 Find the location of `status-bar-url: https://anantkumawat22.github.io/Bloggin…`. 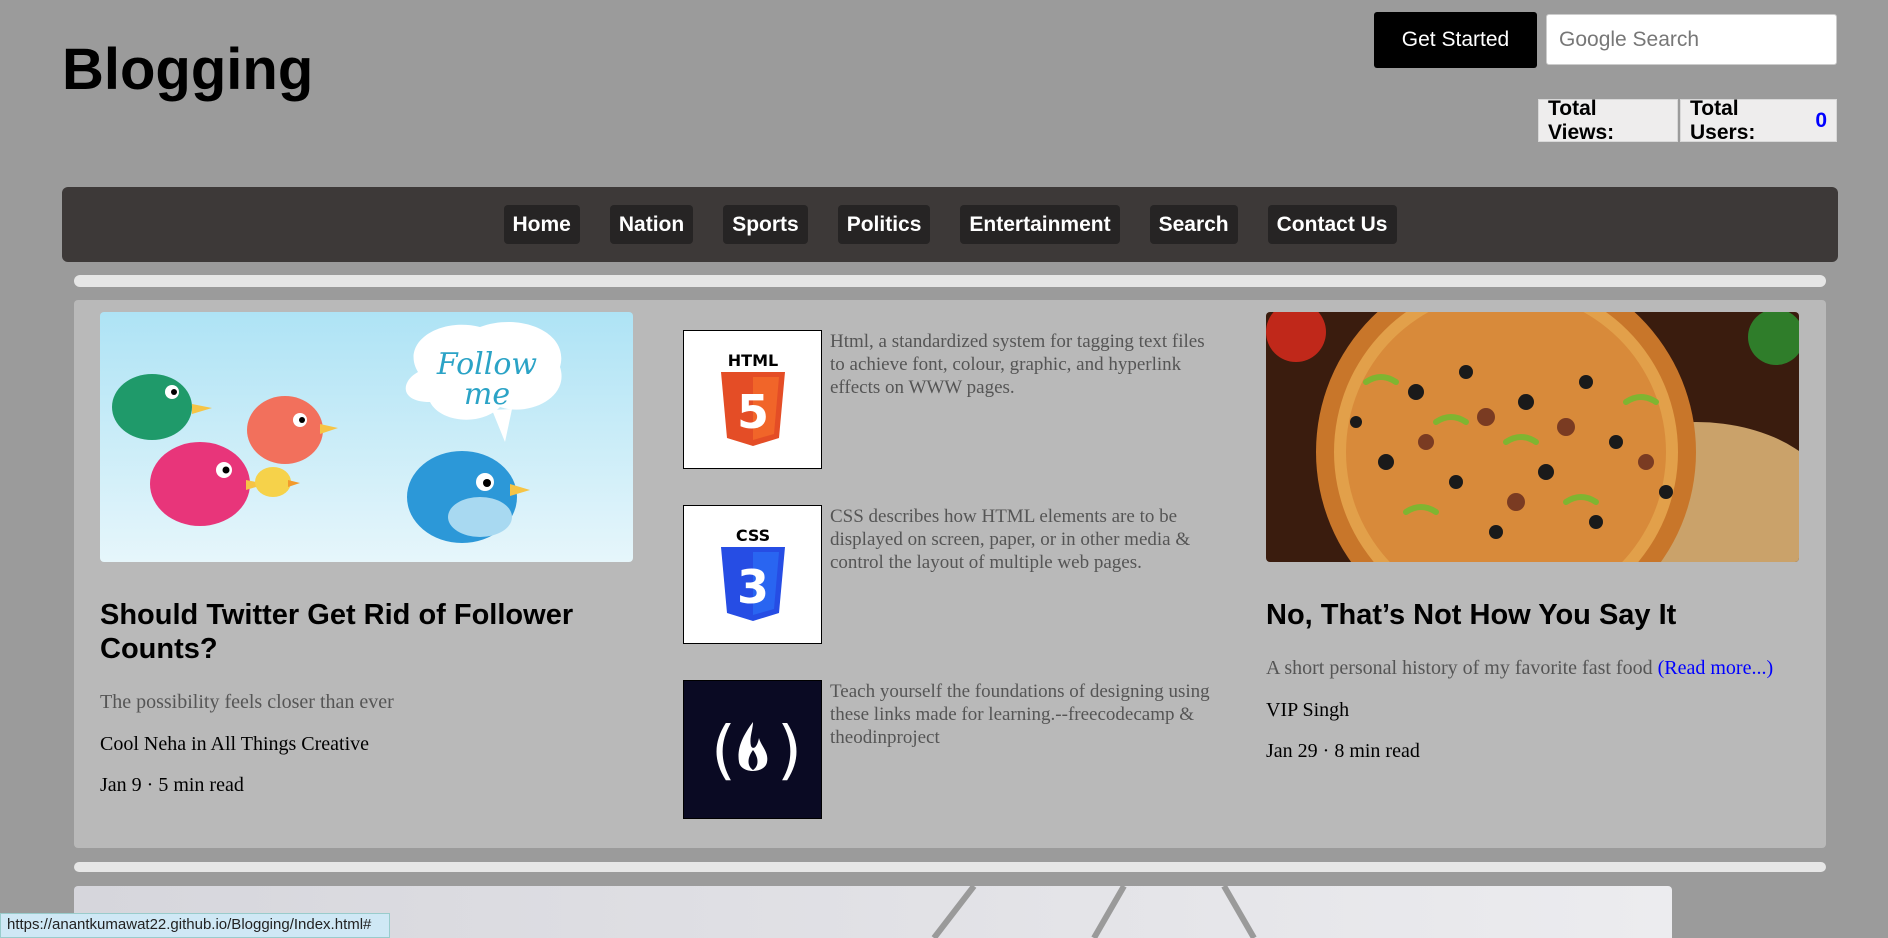

status-bar-url: https://anantkumawat22.github.io/Bloggin… is located at coordinates (195, 925).